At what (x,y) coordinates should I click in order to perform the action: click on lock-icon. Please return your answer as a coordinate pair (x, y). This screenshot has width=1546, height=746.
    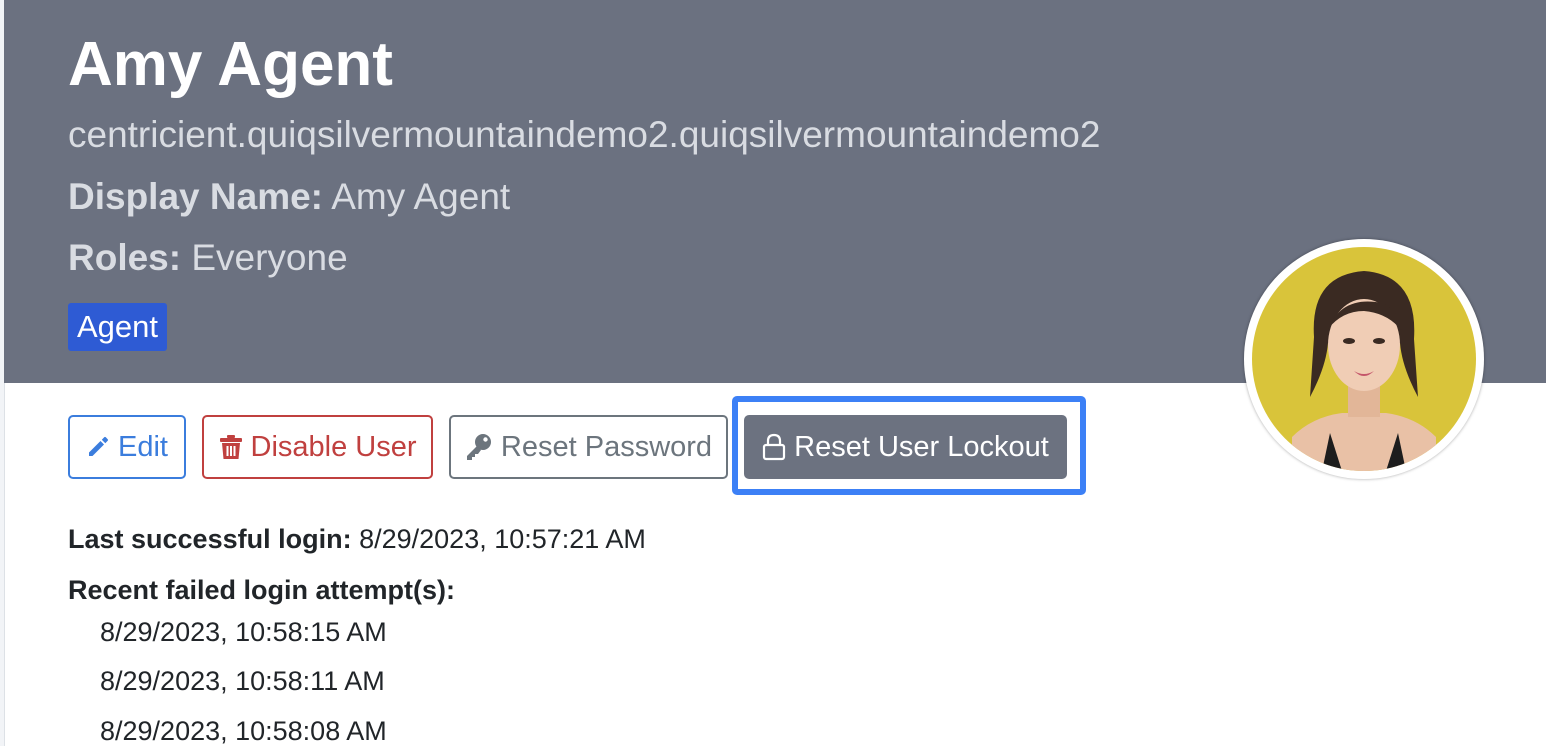
    Looking at the image, I should click on (774, 447).